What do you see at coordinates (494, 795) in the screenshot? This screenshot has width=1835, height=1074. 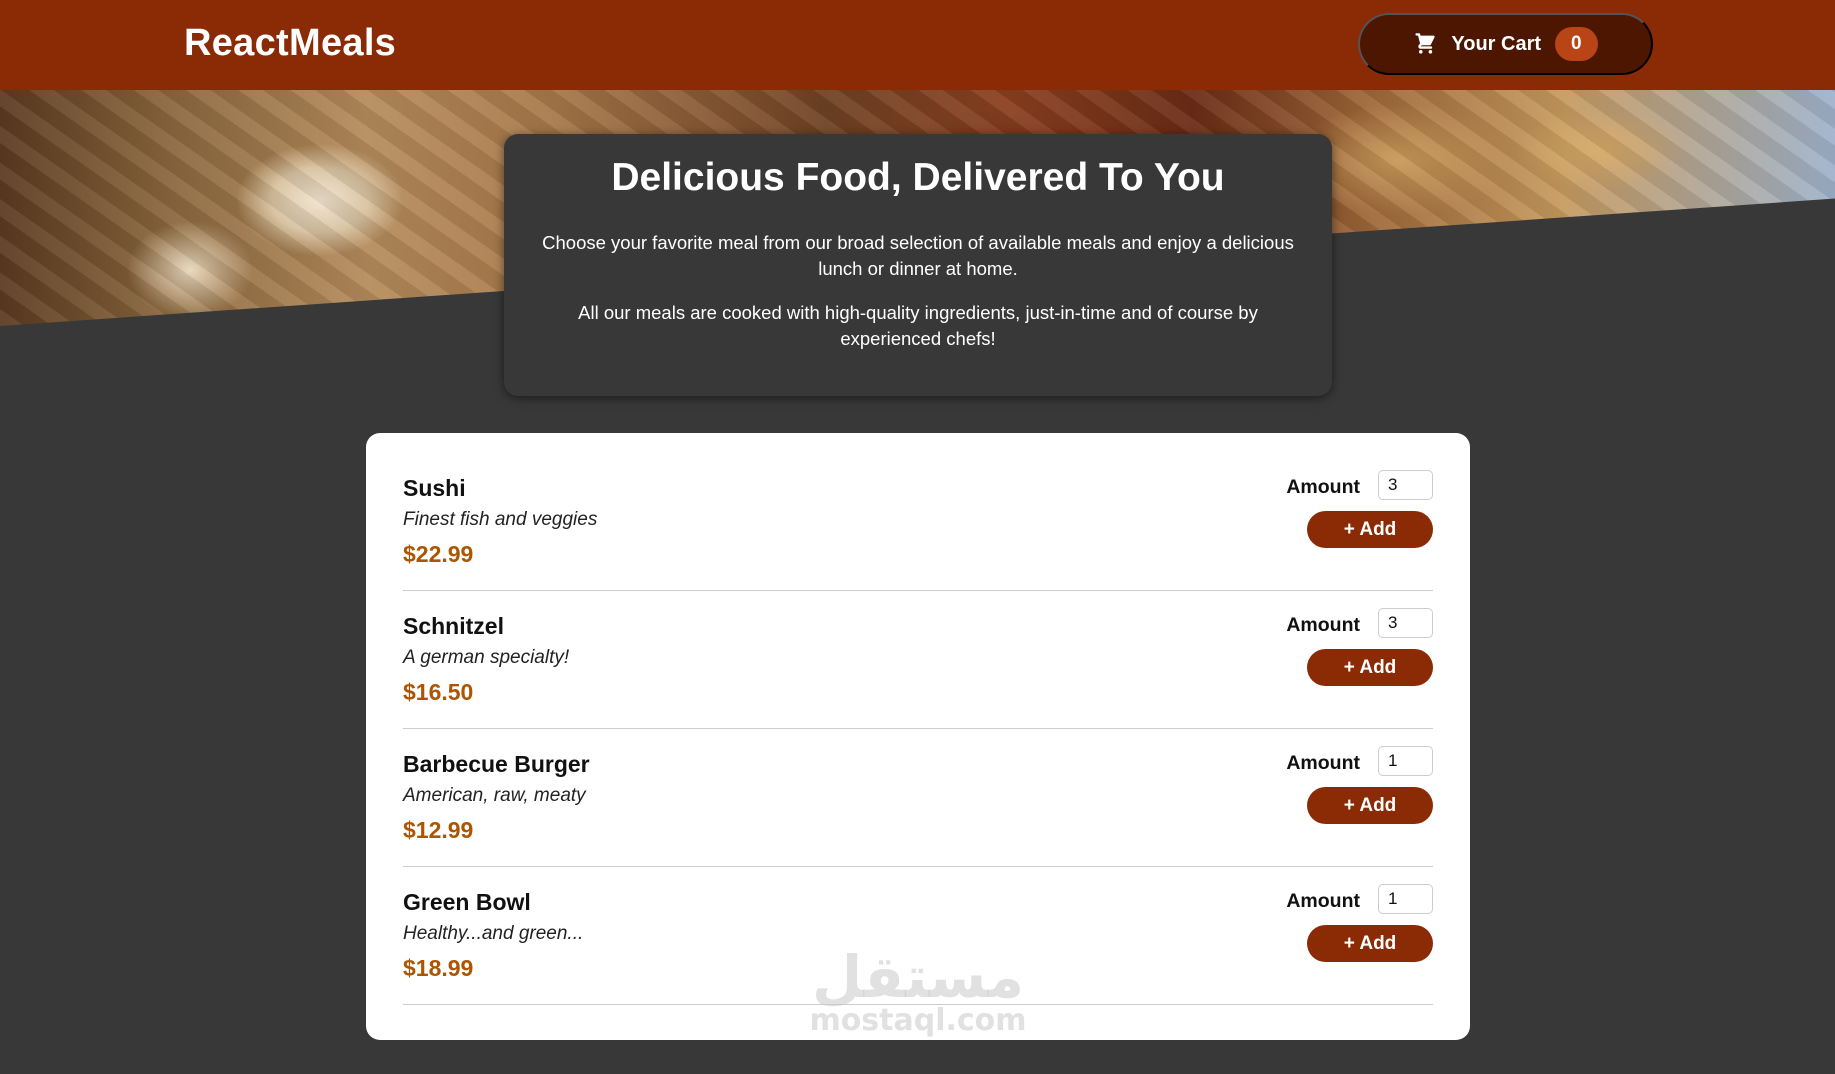 I see `meal-description: American, raw, meaty` at bounding box center [494, 795].